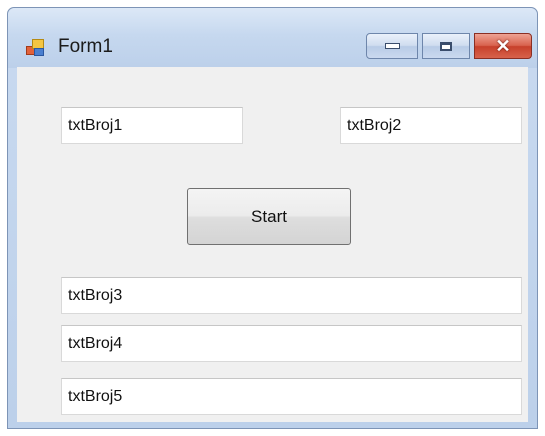  I want to click on close-icon: ✕, so click(503, 46).